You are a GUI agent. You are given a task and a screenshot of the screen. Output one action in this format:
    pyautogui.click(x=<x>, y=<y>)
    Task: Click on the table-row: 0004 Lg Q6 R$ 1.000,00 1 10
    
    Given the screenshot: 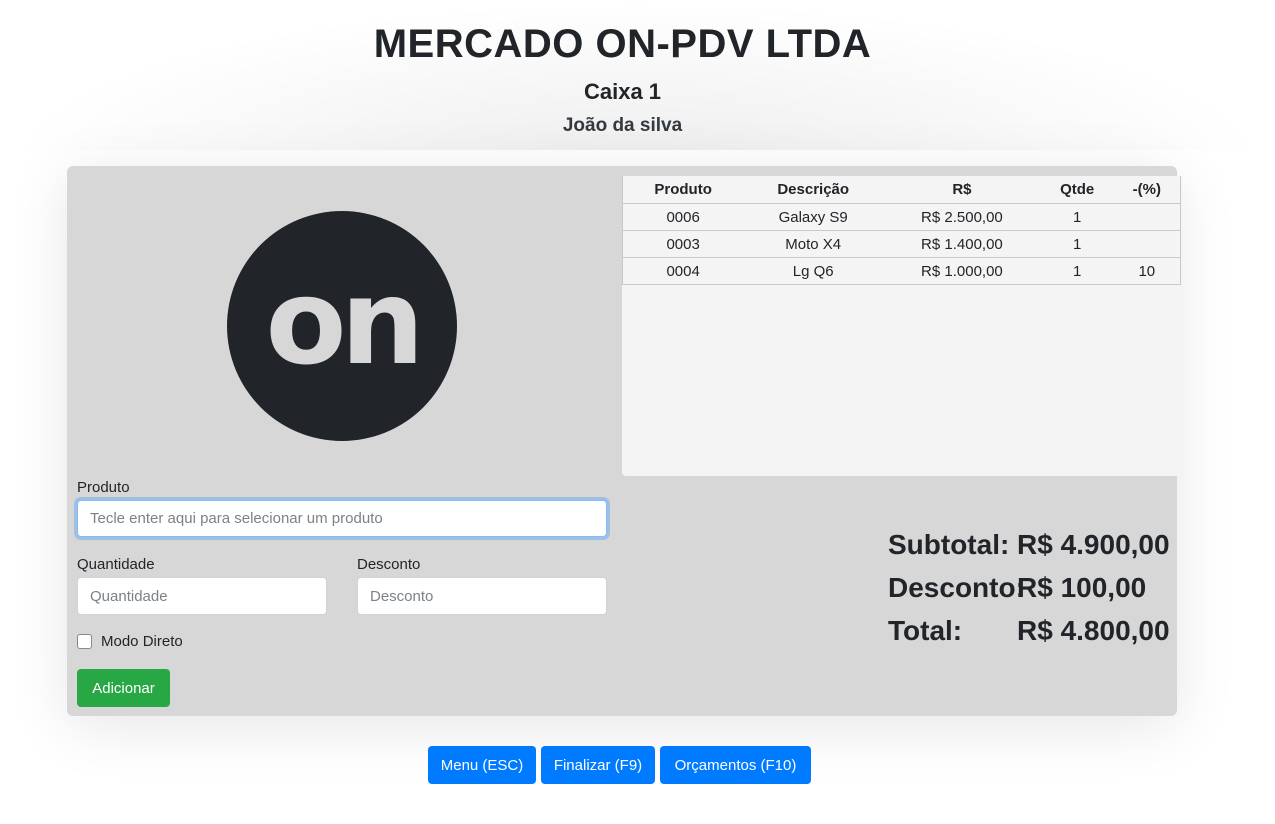 What is the action you would take?
    pyautogui.click(x=901, y=271)
    